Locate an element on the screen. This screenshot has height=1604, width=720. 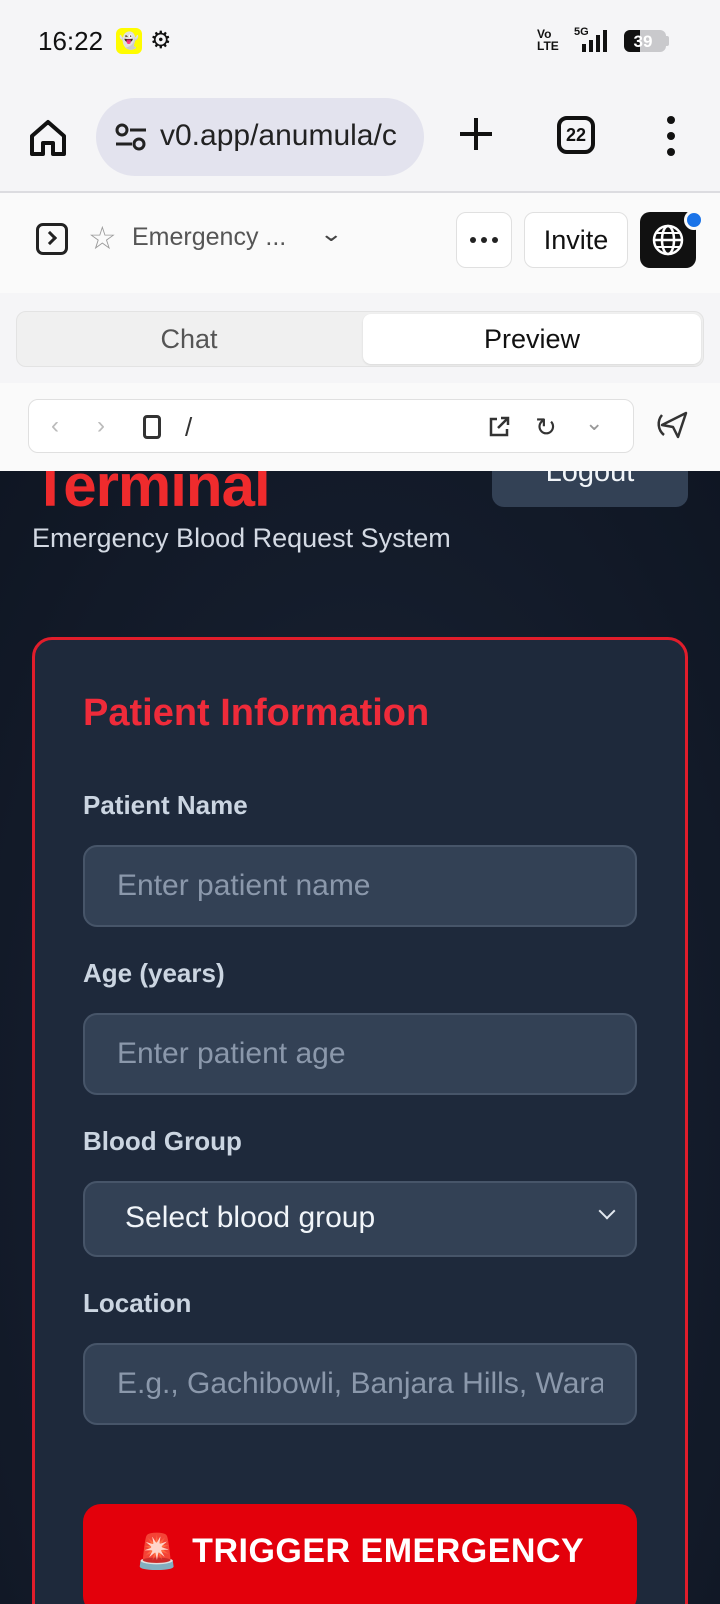
settings-notification-icon: ⚙ is located at coordinates (161, 40).